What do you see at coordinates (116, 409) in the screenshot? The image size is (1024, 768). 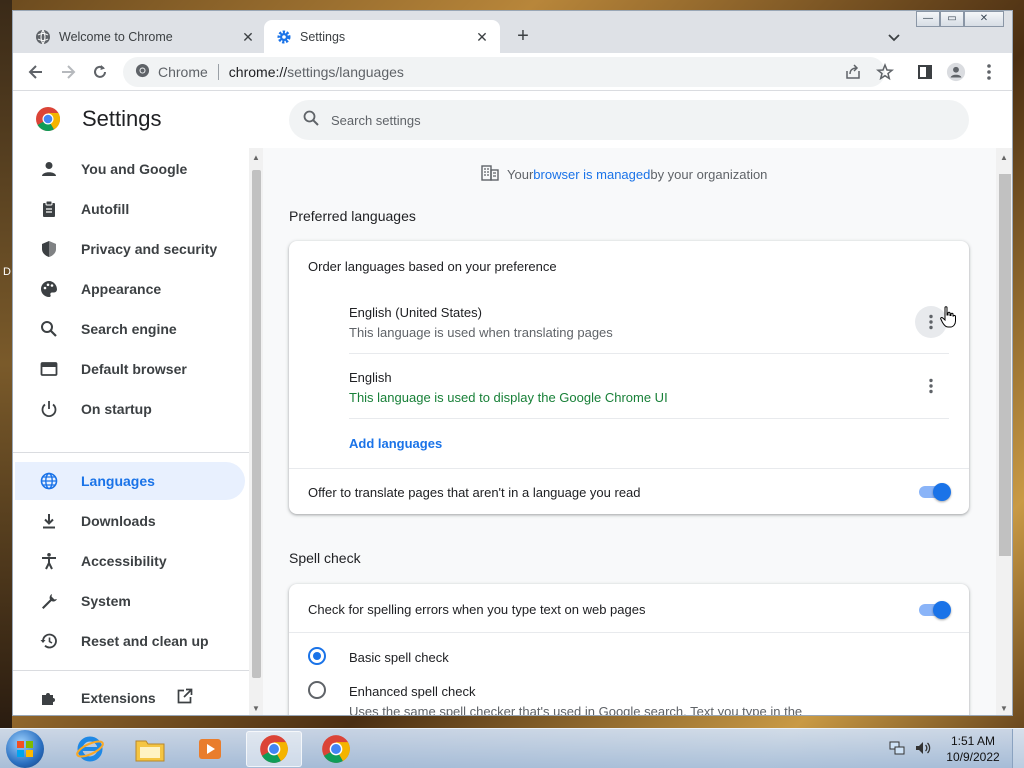 I see `sidebar-item-label: On startup` at bounding box center [116, 409].